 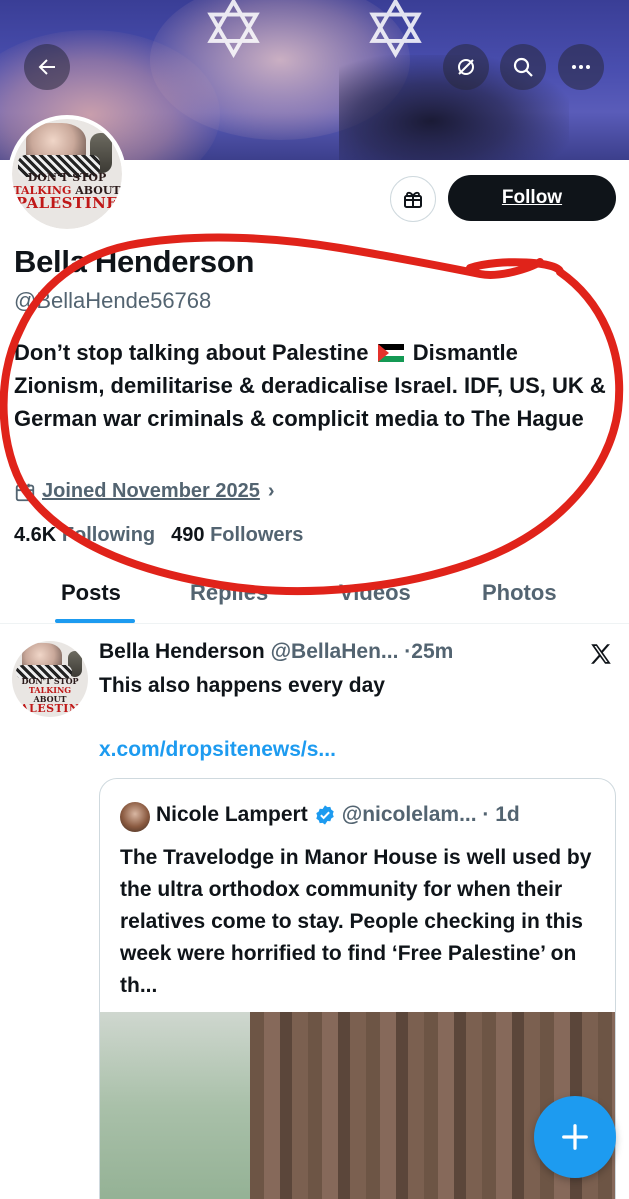 I want to click on compose-button, so click(x=575, y=1137).